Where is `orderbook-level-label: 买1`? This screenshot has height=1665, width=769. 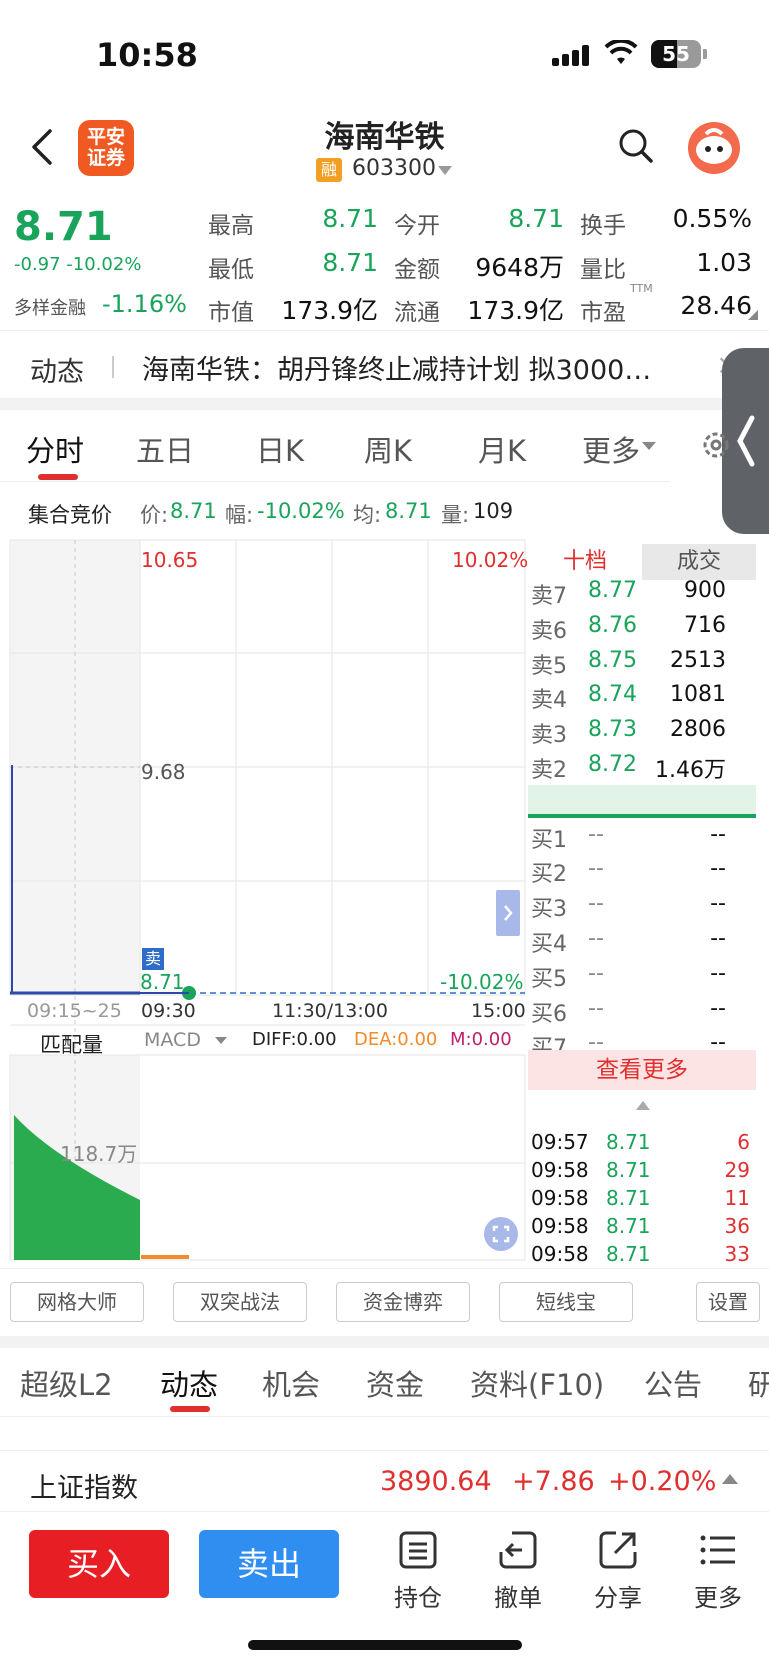
orderbook-level-label: 买1 is located at coordinates (549, 840).